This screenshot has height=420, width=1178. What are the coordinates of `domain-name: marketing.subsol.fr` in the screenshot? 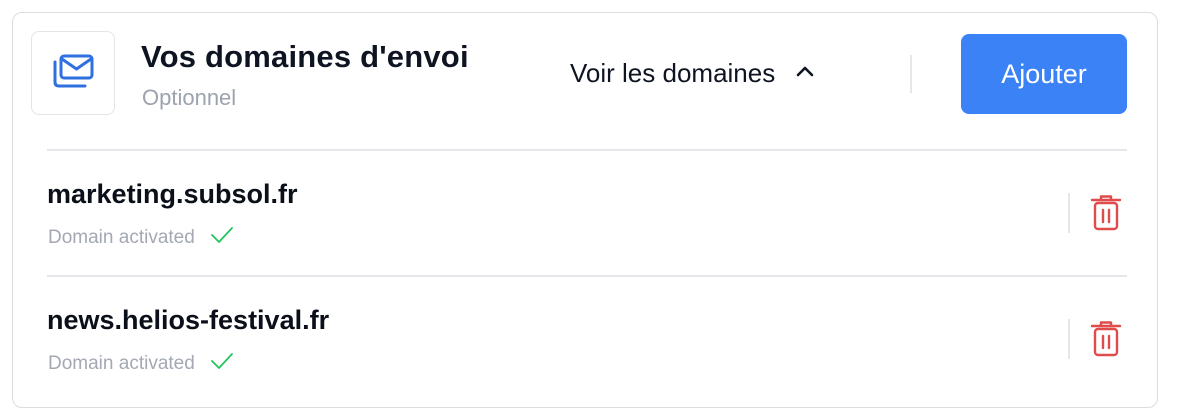 It's located at (172, 194).